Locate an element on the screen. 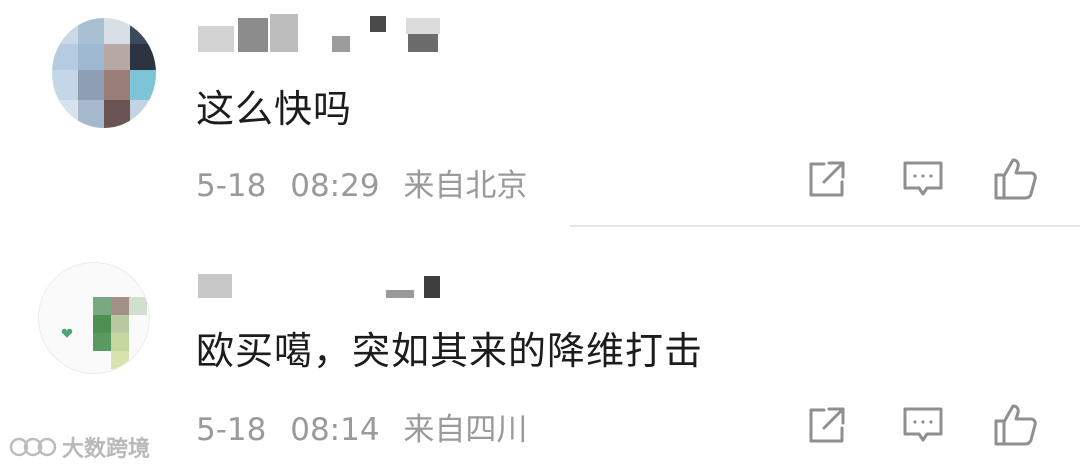  comment-meta: 5-18 08:14 来自四川 is located at coordinates (361, 426).